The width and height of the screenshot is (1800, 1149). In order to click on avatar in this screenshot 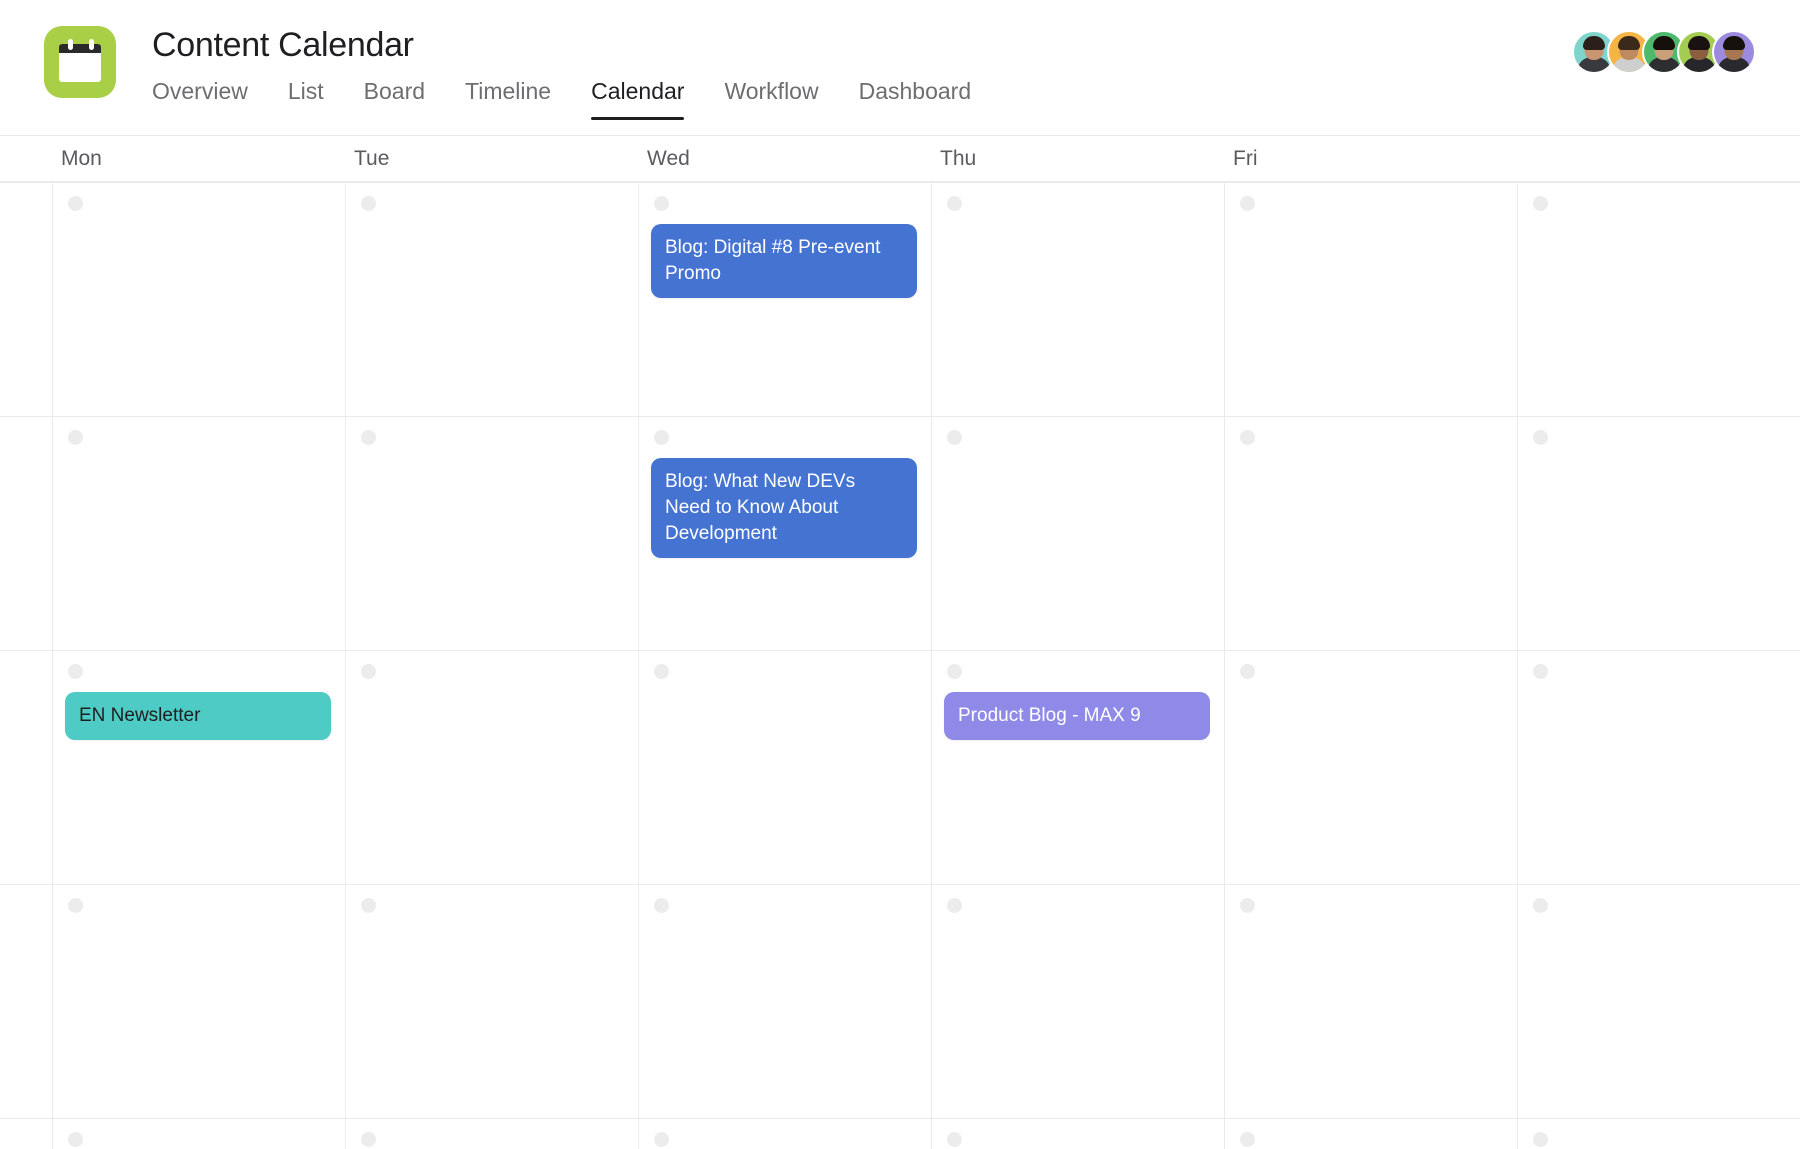, I will do `click(1734, 52)`.